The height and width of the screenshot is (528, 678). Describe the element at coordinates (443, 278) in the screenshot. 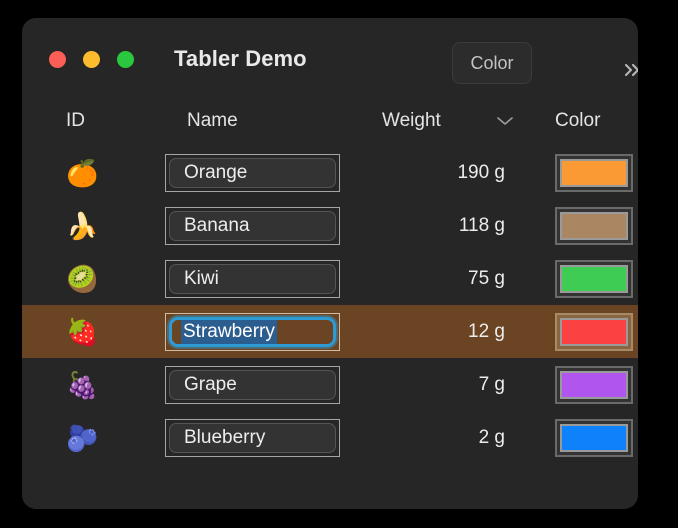

I see `row-weight-cell: 75 g` at that location.